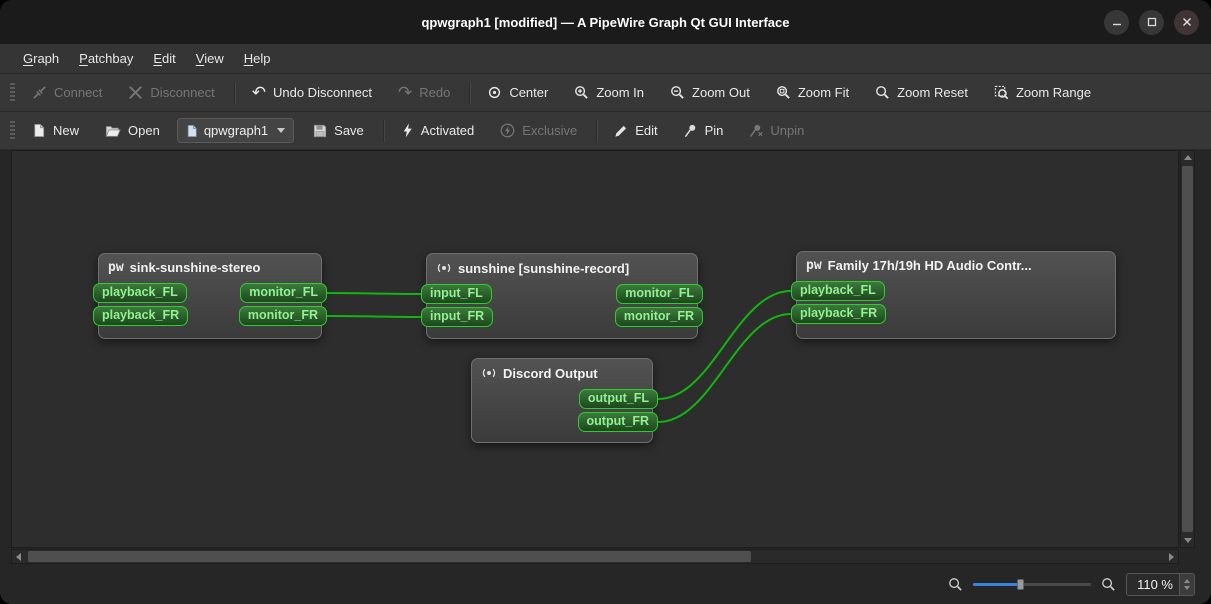 The height and width of the screenshot is (604, 1211). I want to click on scroll-down-button, so click(1187, 540).